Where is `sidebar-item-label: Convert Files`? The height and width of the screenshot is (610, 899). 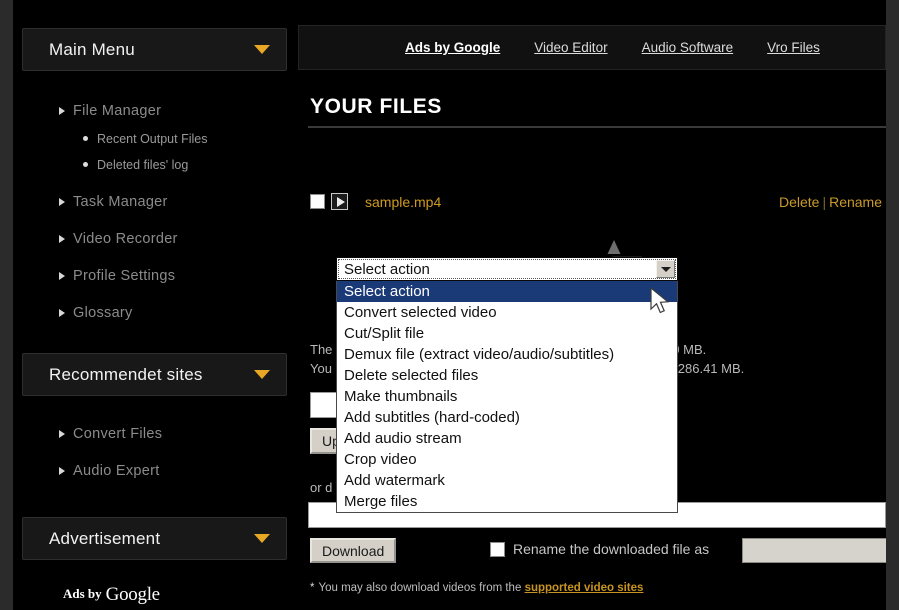
sidebar-item-label: Convert Files is located at coordinates (118, 433).